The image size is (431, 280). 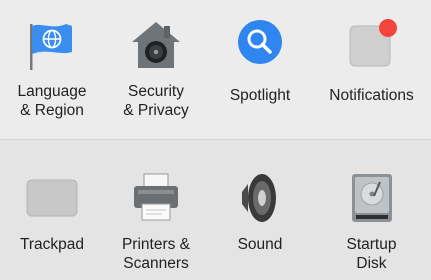 I want to click on speaker-icon, so click(x=259, y=198).